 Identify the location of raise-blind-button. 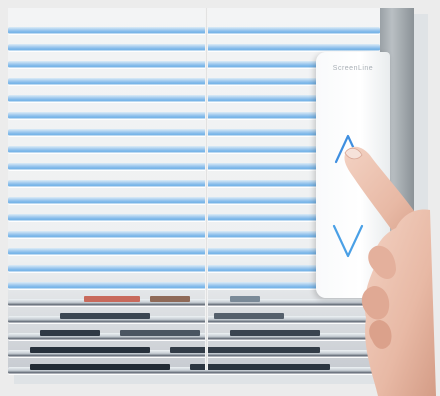
(348, 150).